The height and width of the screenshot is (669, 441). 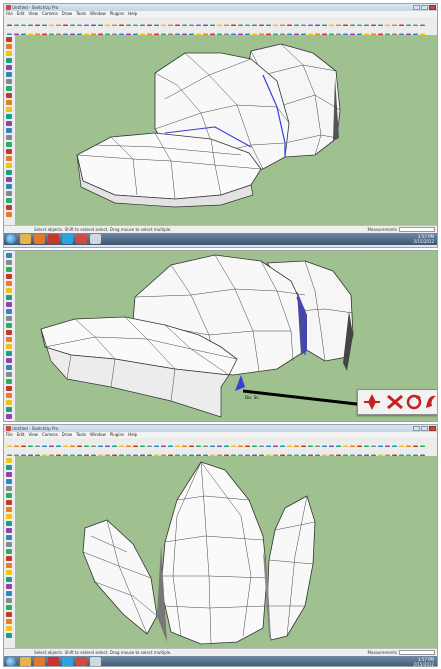 I want to click on measurements-input, so click(x=417, y=229).